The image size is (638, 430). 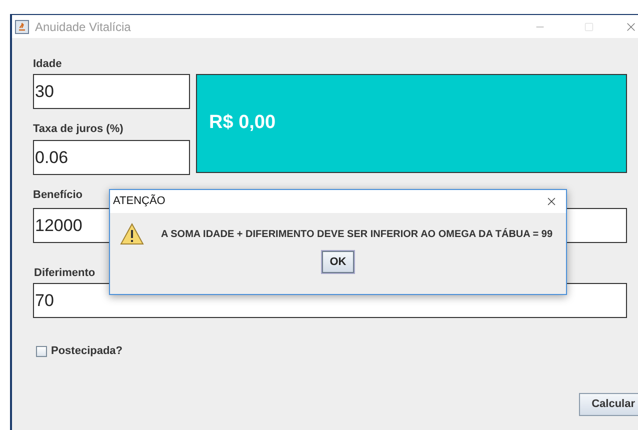 I want to click on ok-button: OK, so click(x=338, y=262).